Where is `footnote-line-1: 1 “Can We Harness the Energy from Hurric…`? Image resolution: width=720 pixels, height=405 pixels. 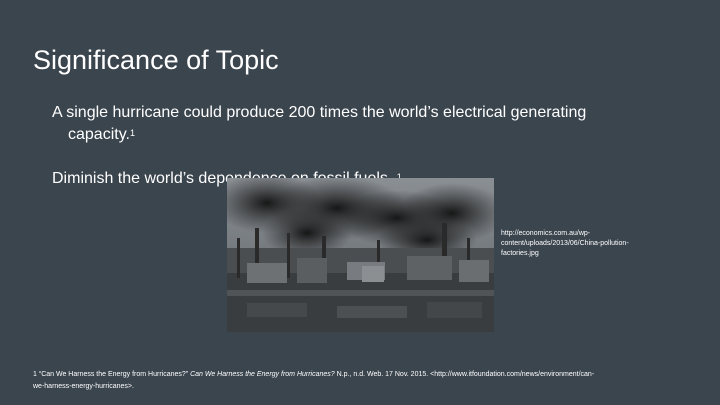
footnote-line-1: 1 “Can We Harness the Energy from Hurric… is located at coordinates (363, 375).